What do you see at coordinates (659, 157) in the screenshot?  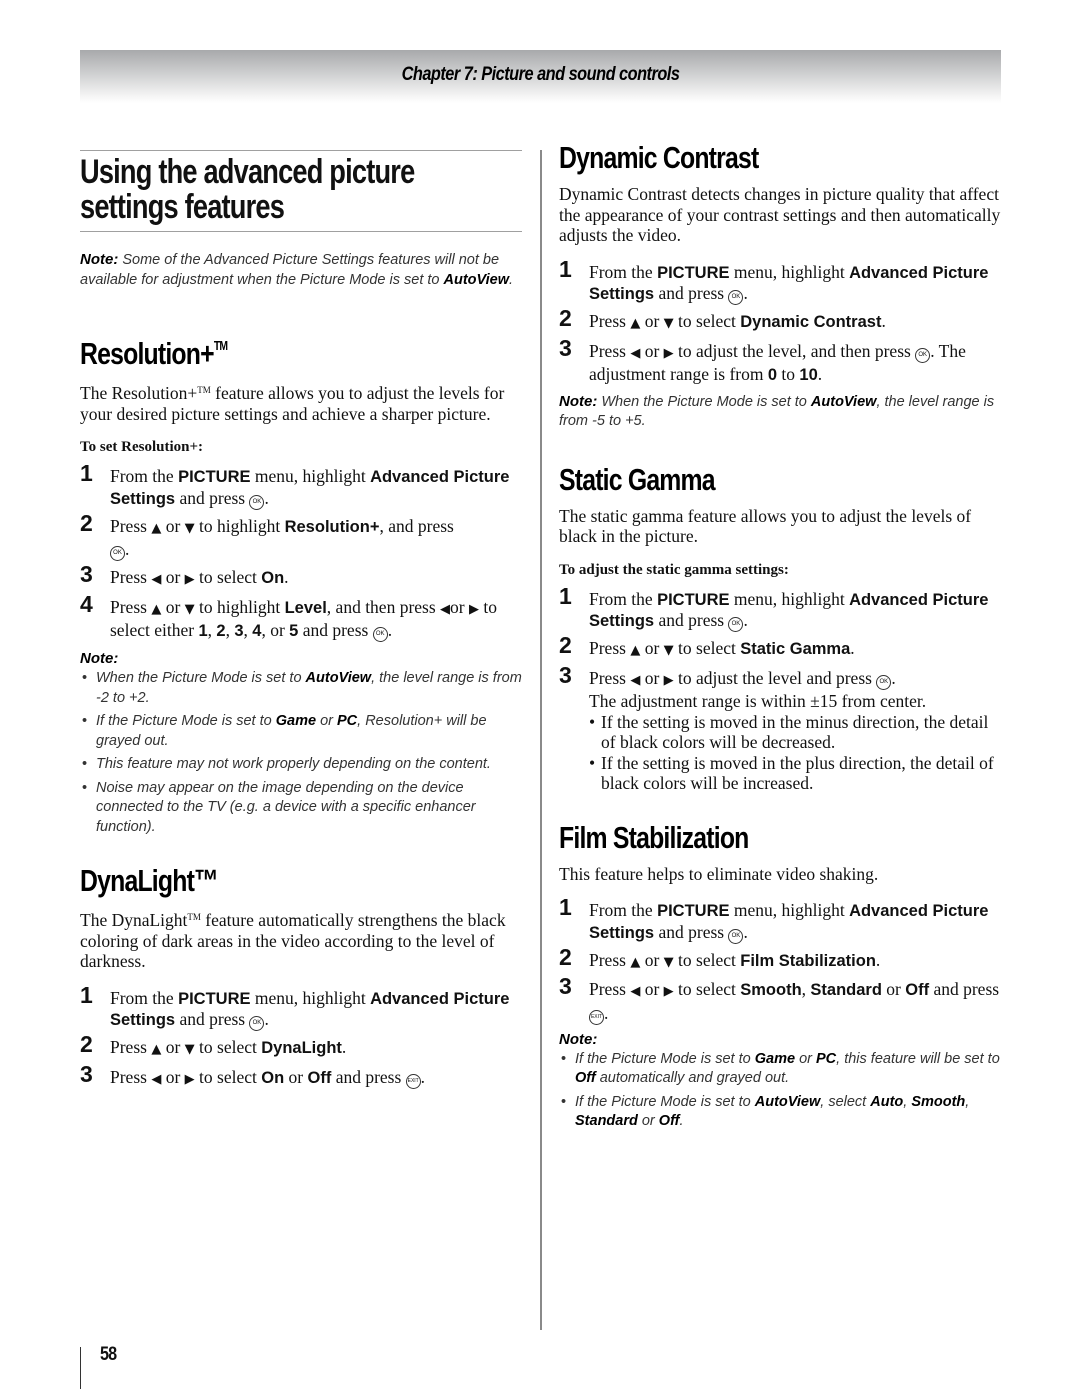 I see `dynamic-contrast-heading: Dynamic Contrast` at bounding box center [659, 157].